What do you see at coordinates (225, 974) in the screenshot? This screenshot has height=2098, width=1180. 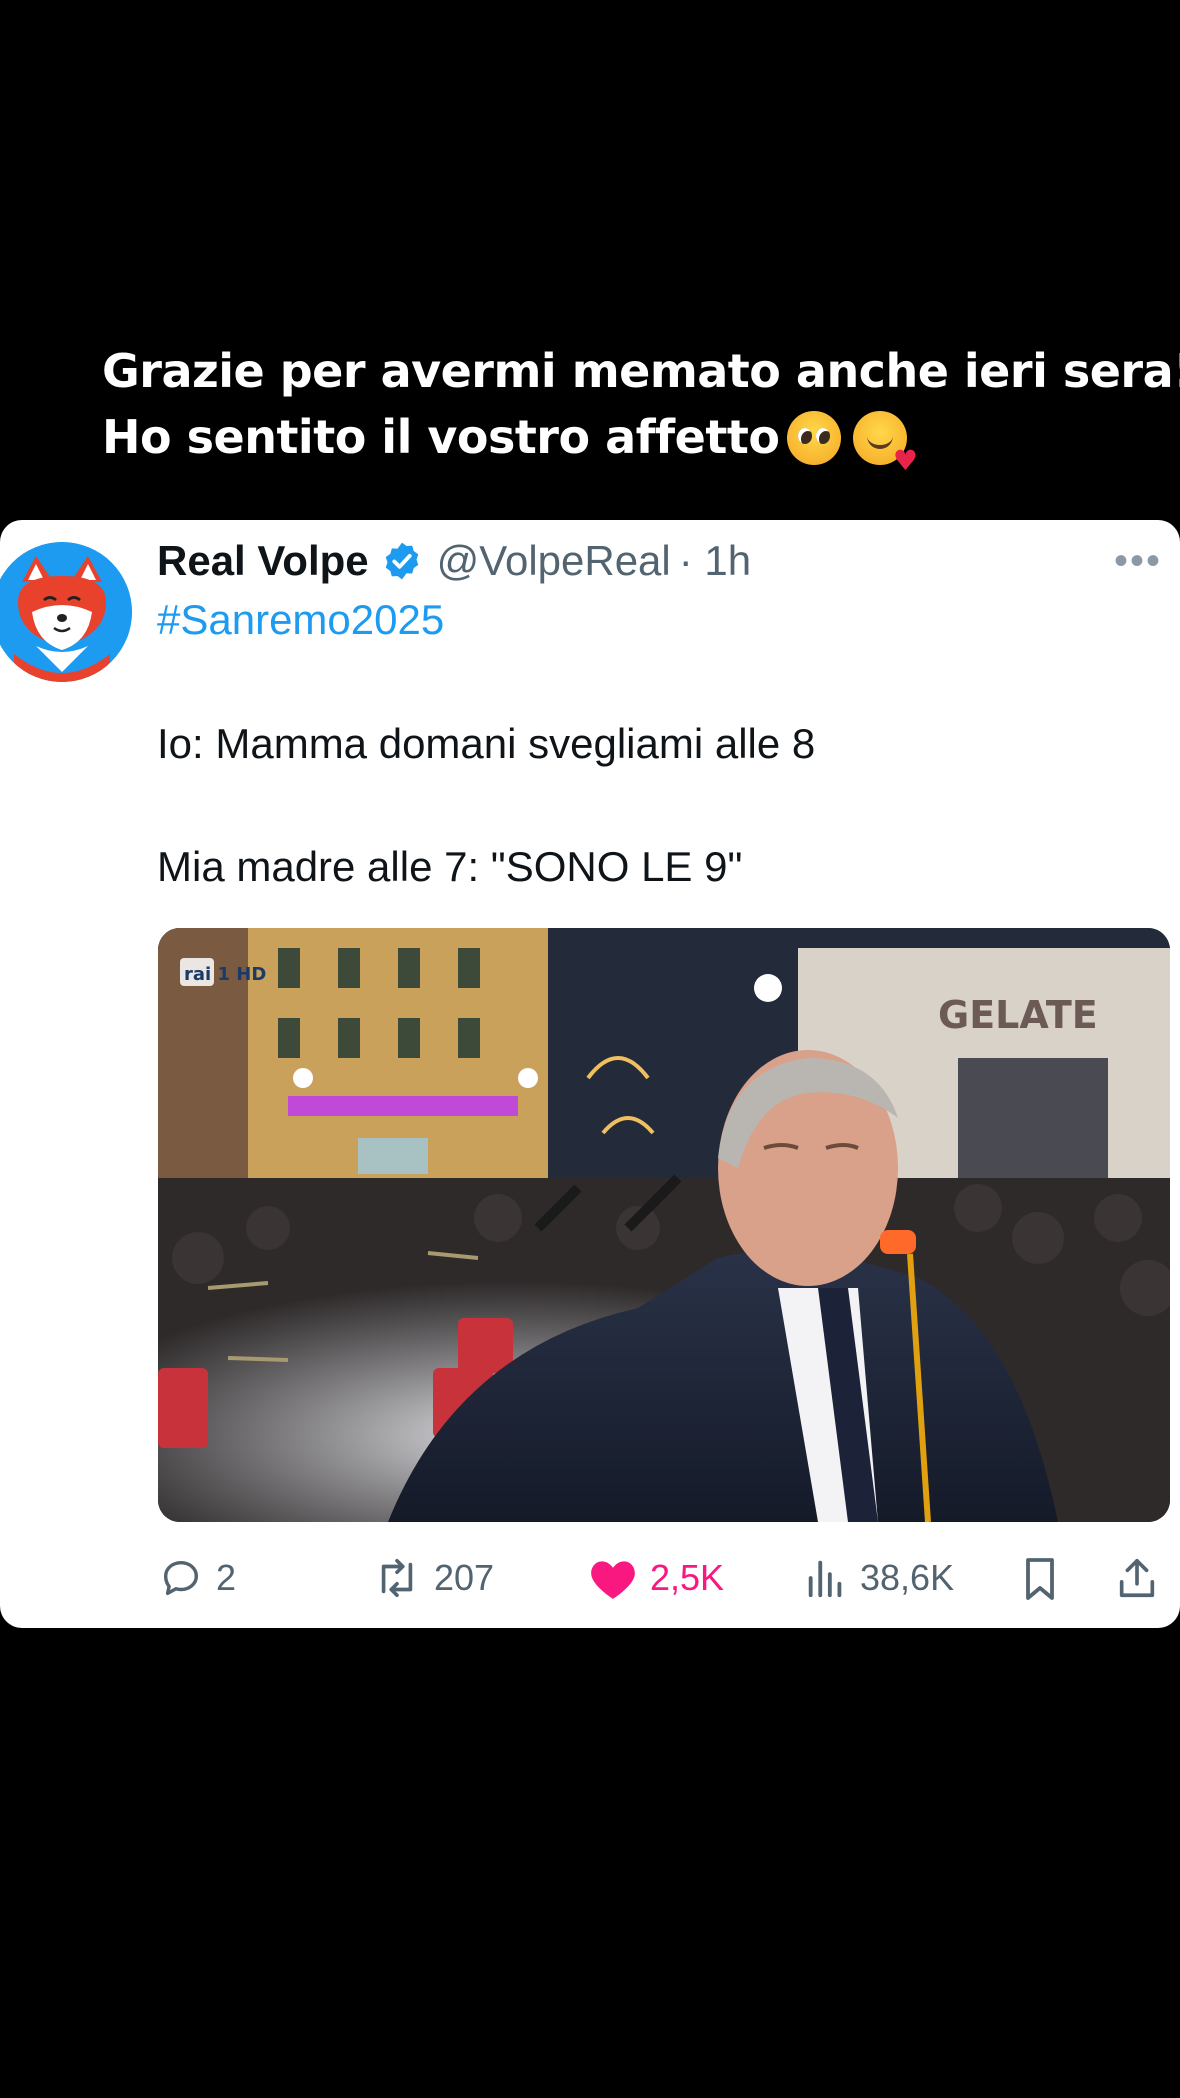 I see `tv-channel-logo: rai 1 HD` at bounding box center [225, 974].